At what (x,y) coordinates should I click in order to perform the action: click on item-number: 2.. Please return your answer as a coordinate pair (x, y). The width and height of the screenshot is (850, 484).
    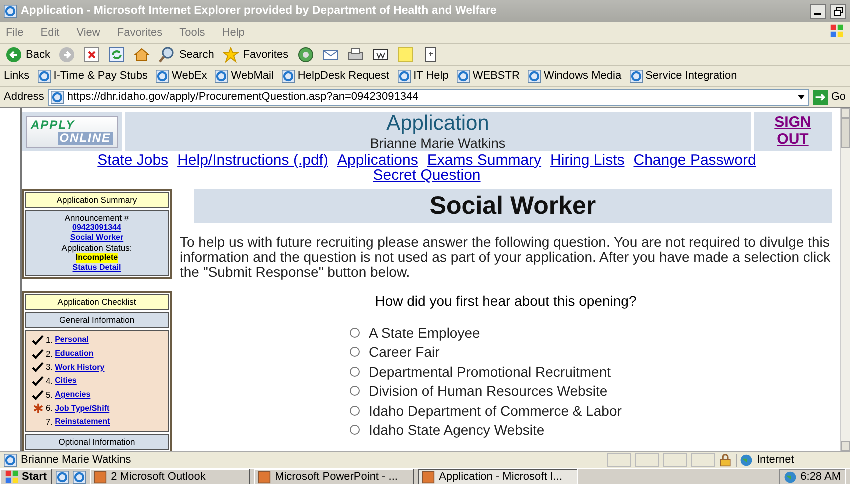
    Looking at the image, I should click on (50, 353).